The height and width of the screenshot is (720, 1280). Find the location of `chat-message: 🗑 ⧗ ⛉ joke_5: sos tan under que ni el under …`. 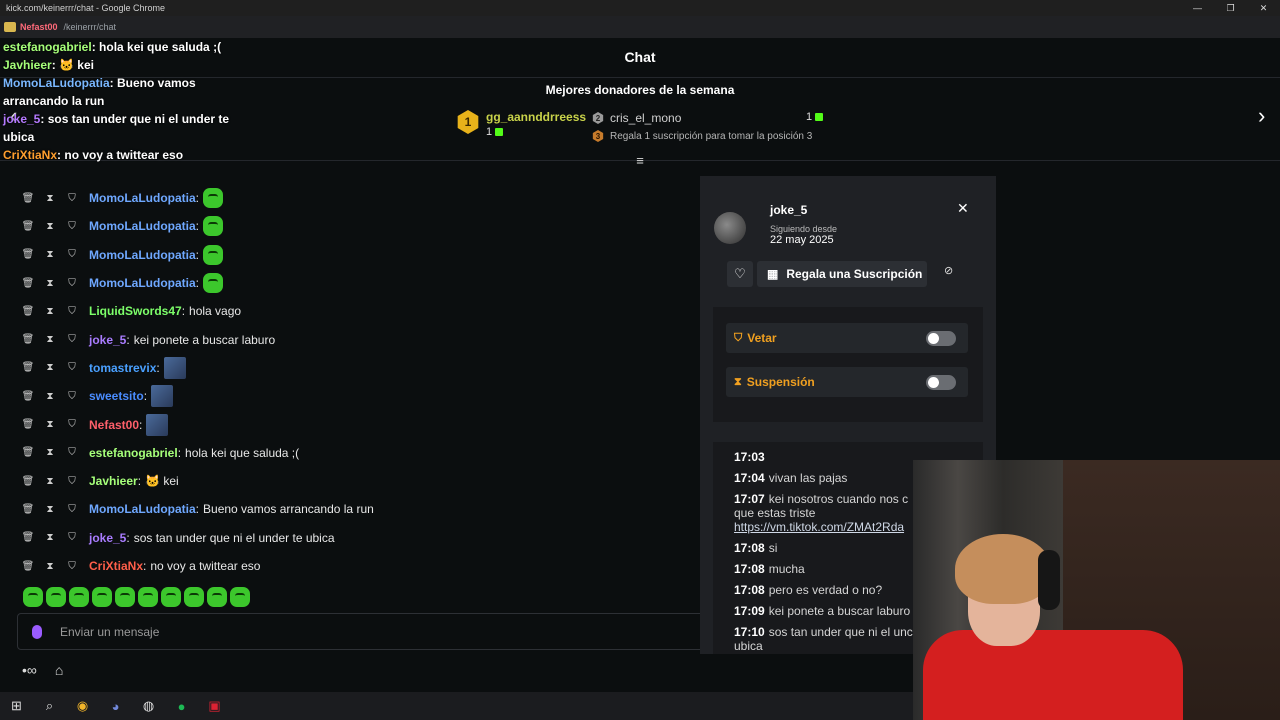

chat-message: 🗑 ⧗ ⛉ joke_5: sos tan under que ni el under … is located at coordinates (360, 538).